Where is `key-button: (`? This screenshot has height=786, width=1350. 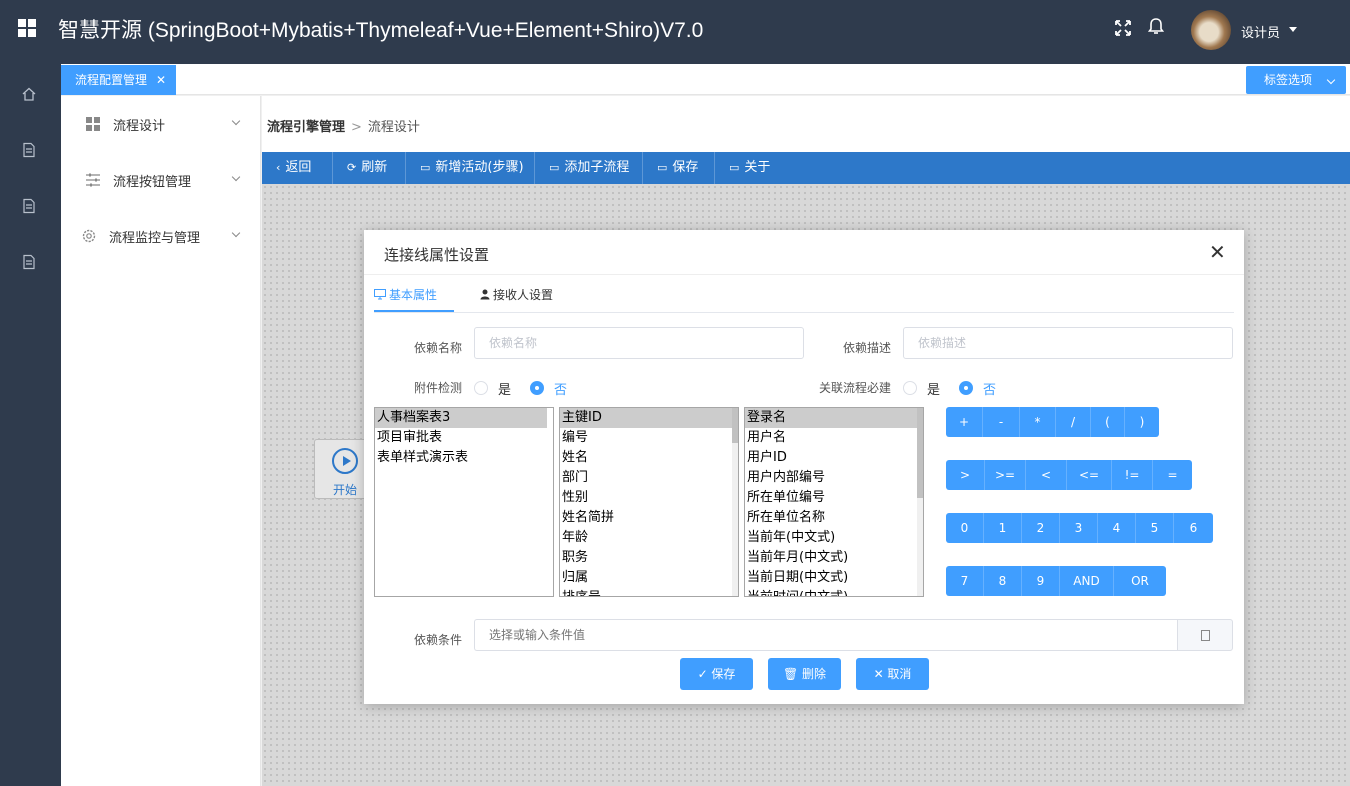 key-button: ( is located at coordinates (1108, 422).